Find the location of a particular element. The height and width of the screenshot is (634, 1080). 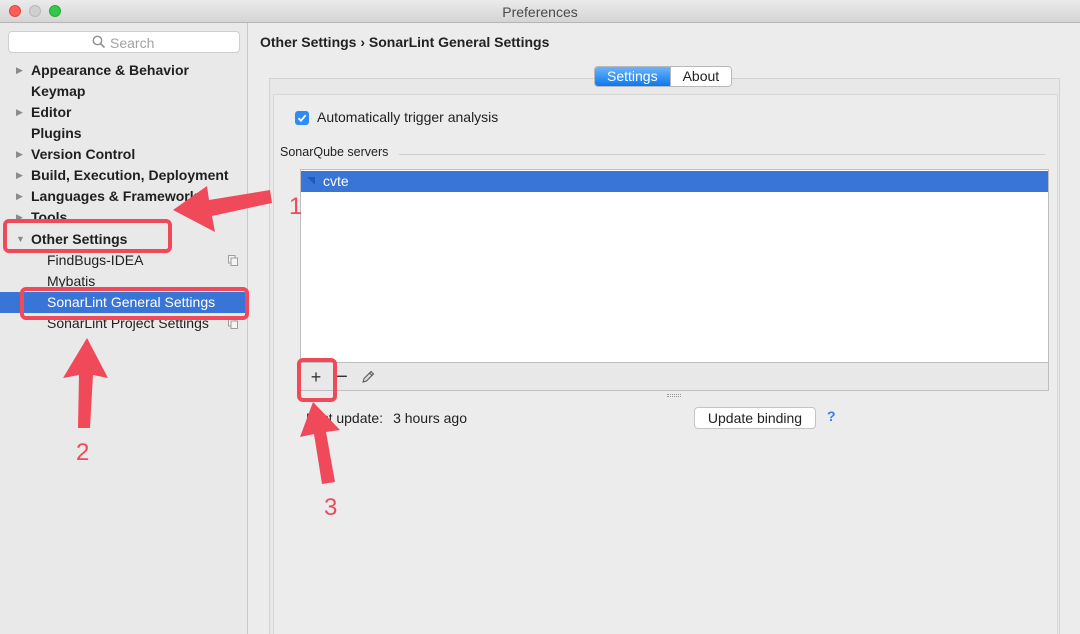

sidebar-item-languages: ▶ Languages & Frameworks is located at coordinates (124, 196).